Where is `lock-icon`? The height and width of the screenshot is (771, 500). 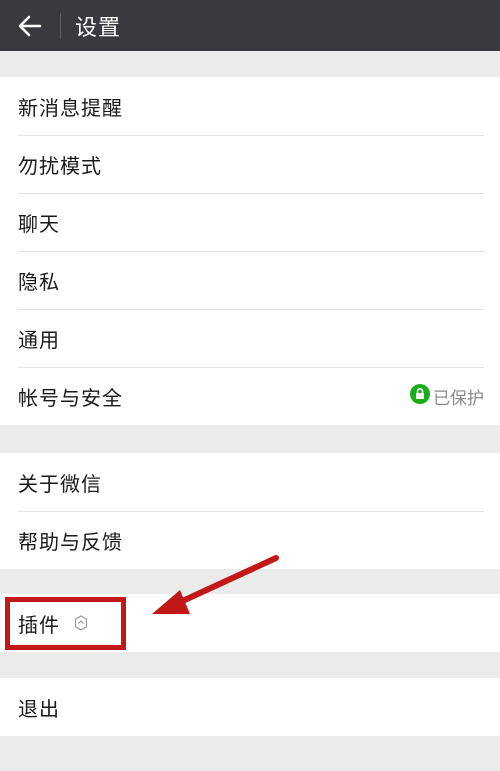 lock-icon is located at coordinates (420, 396).